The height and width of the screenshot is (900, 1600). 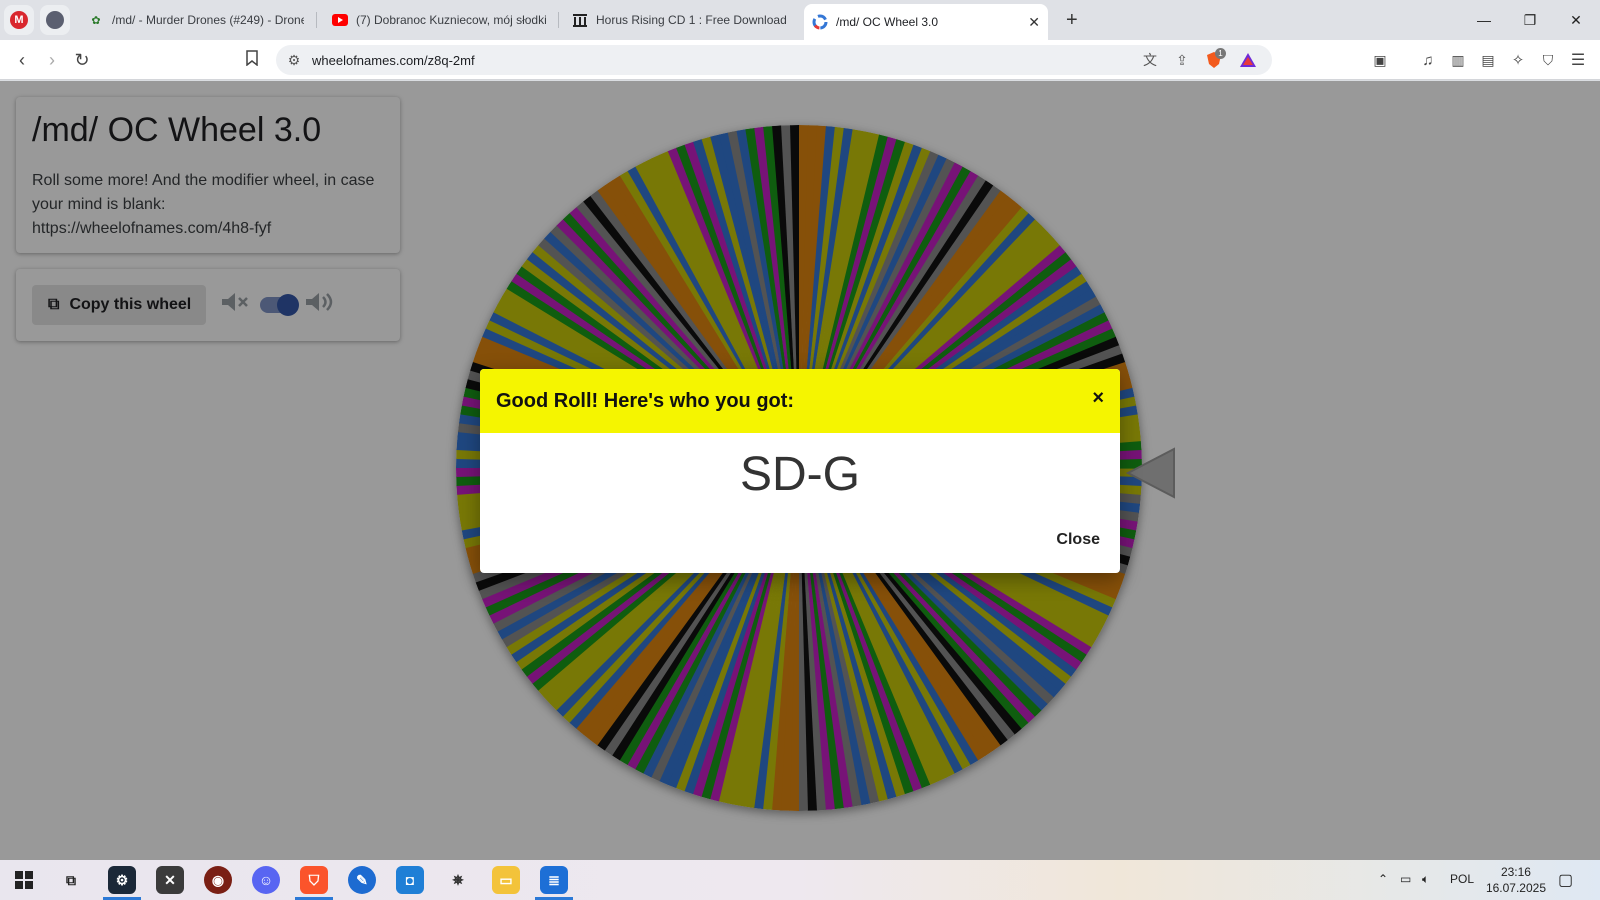 I want to click on clock-date: 16.07.2025, so click(x=1515, y=888).